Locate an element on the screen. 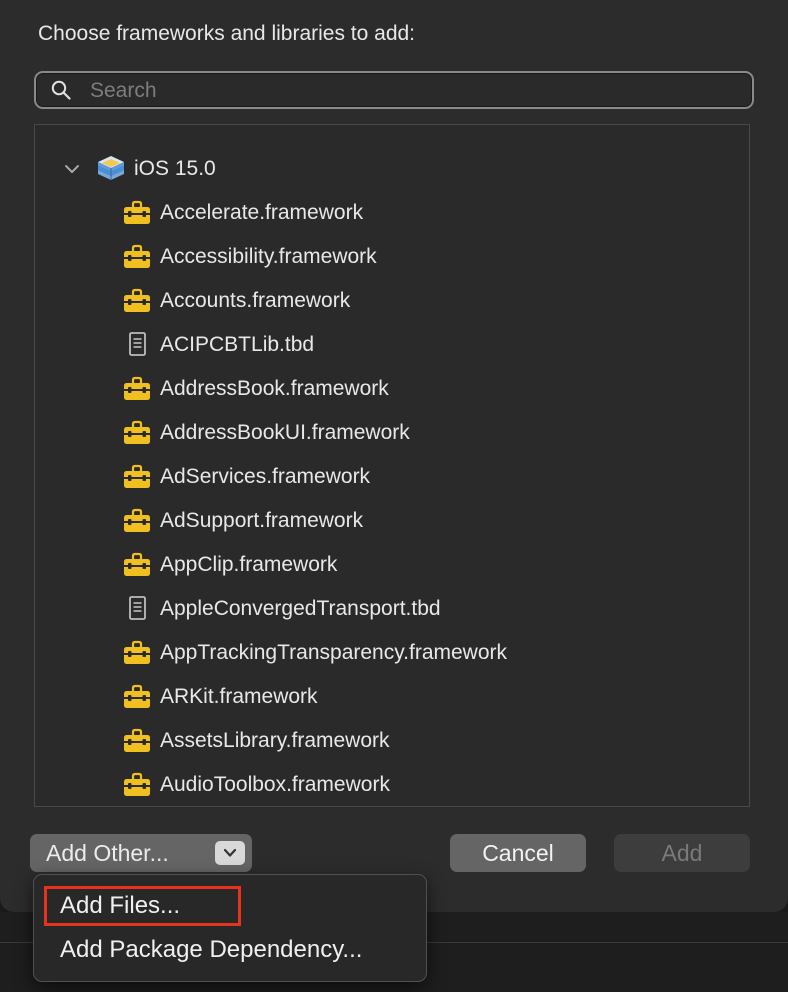 The width and height of the screenshot is (788, 992). list-item-label: Accessibility.framework is located at coordinates (268, 256).